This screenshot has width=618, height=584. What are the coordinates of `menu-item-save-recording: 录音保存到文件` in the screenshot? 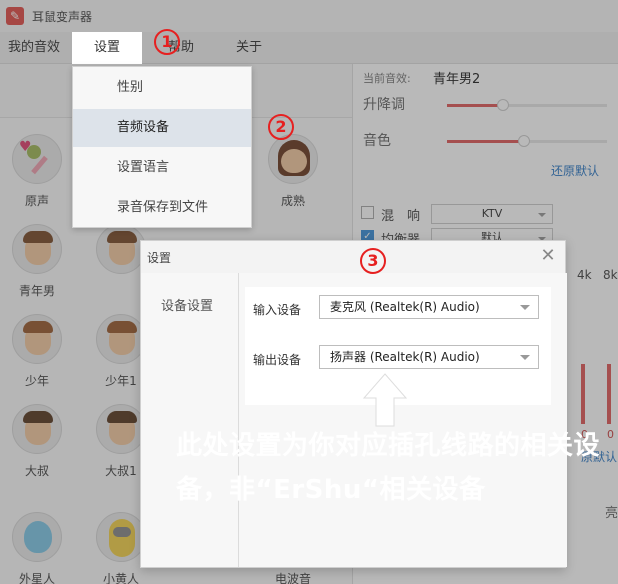 It's located at (162, 208).